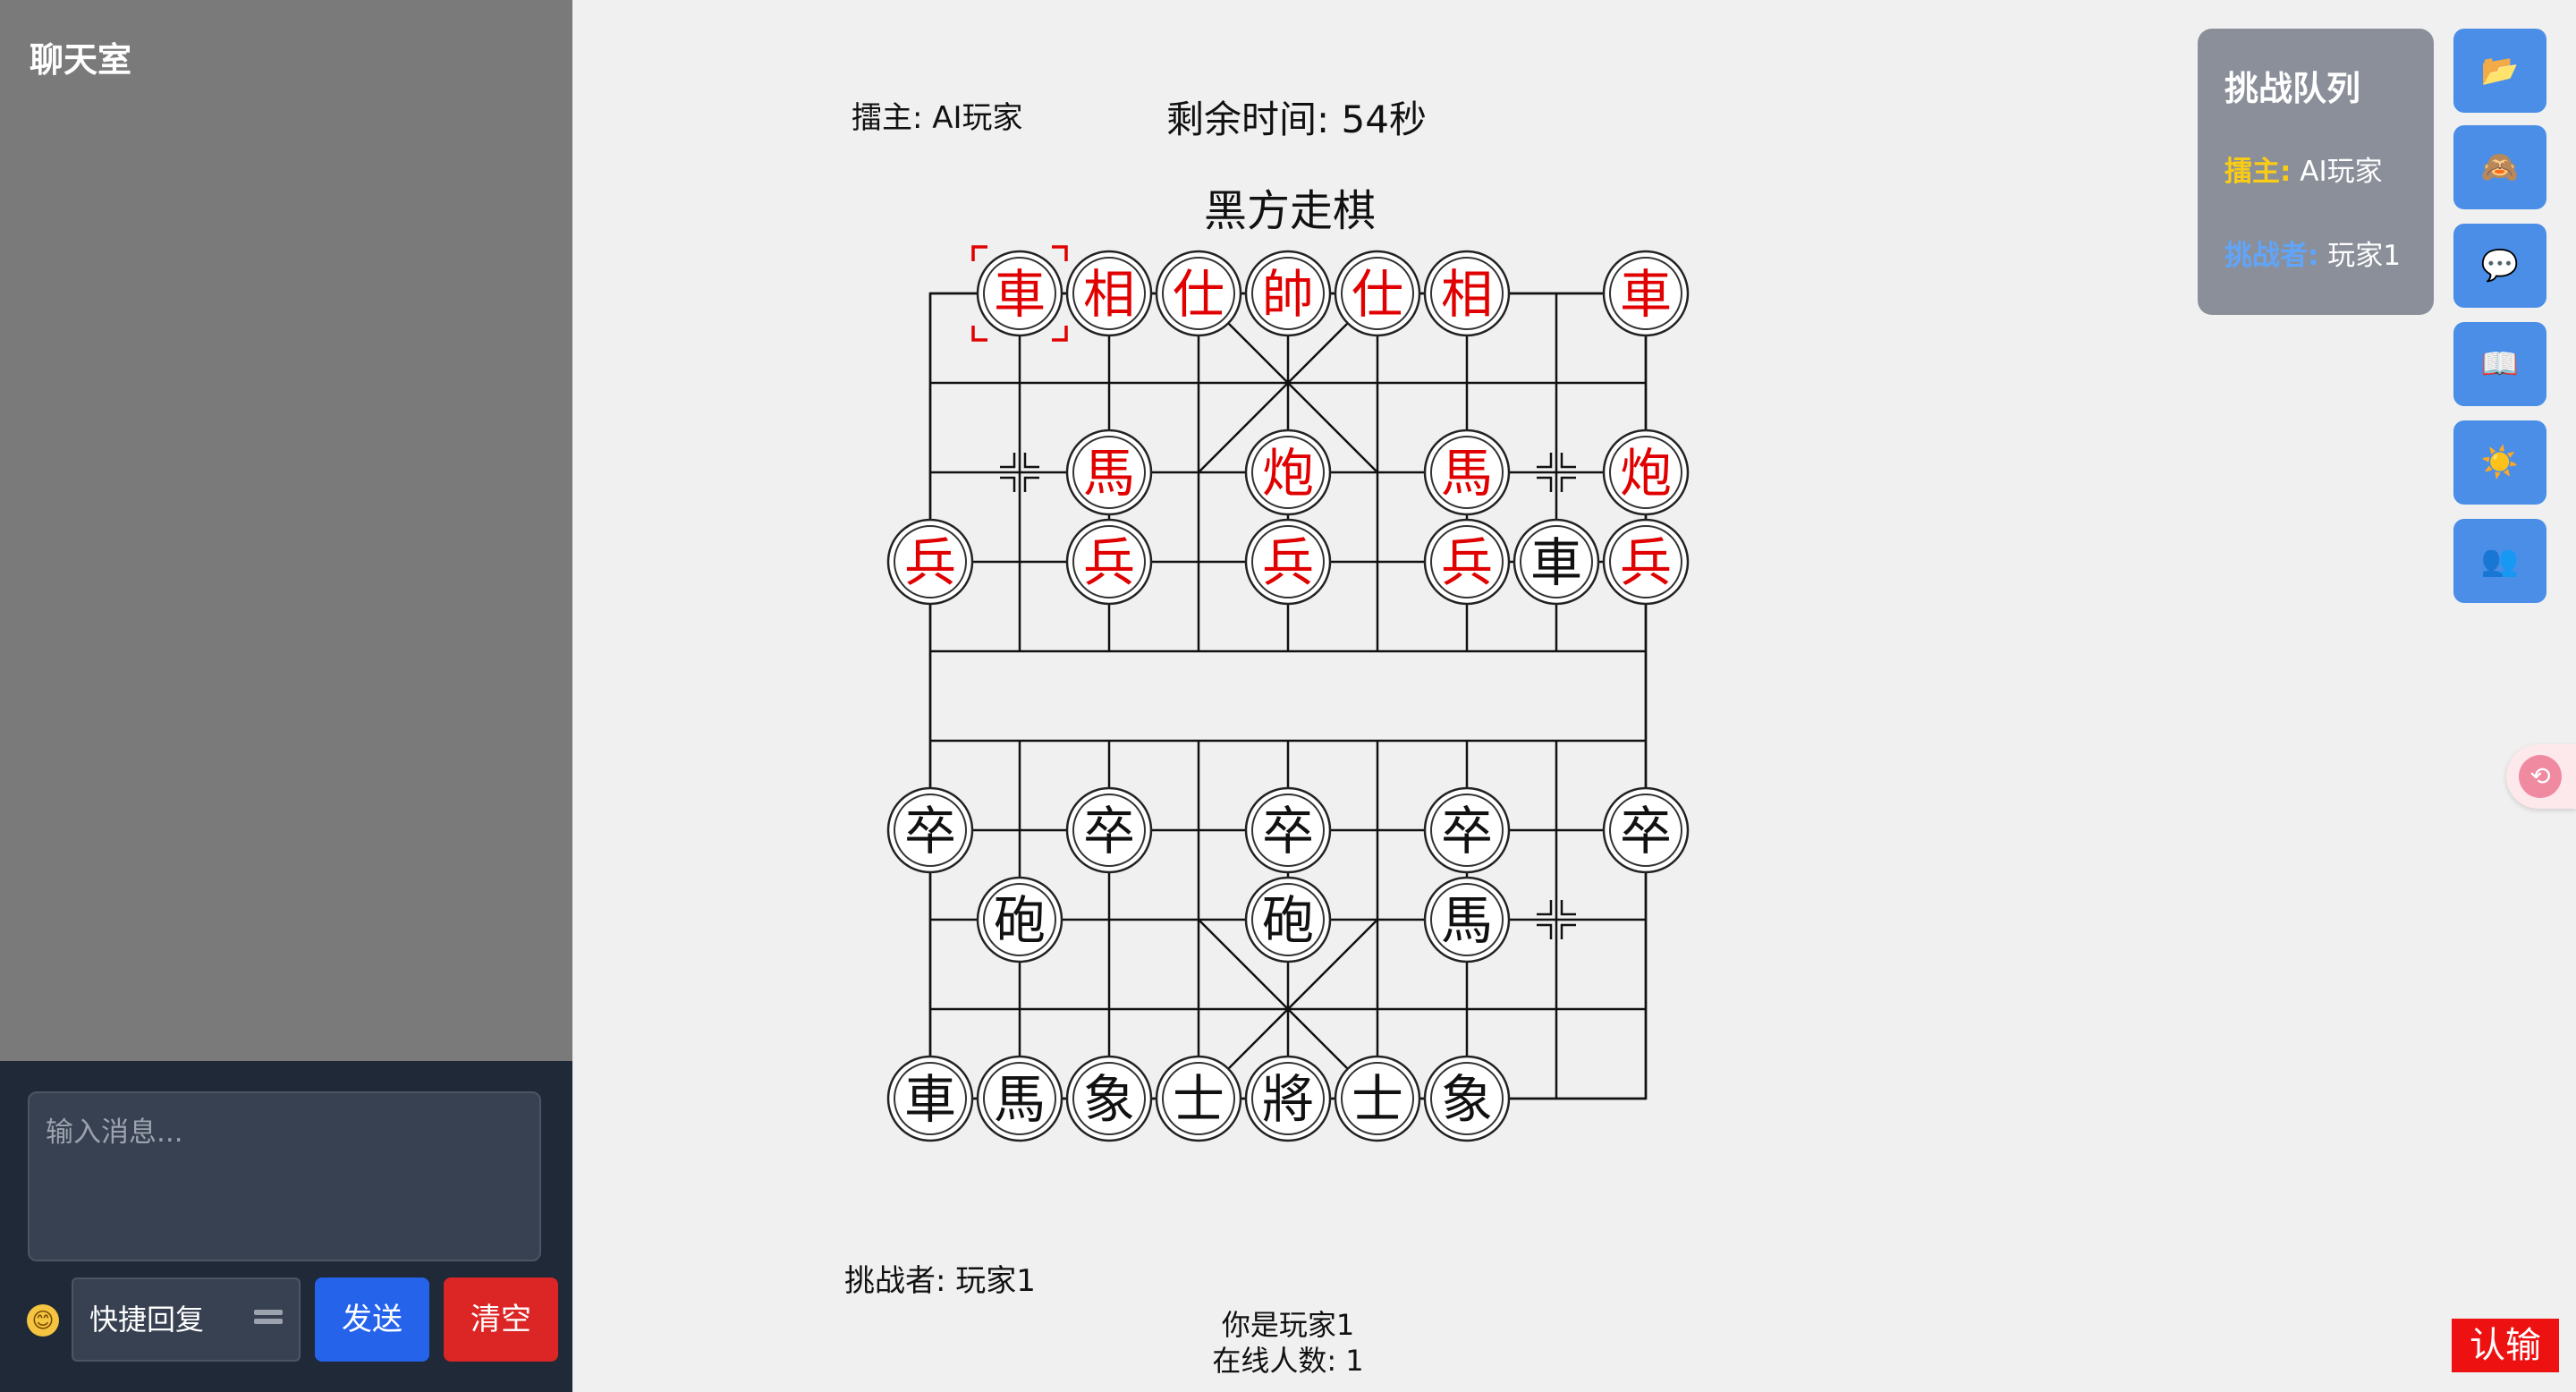 Image resolution: width=2576 pixels, height=1392 pixels. Describe the element at coordinates (2303, 169) in the screenshot. I see `queue-host-row: 擂主: AI玩家` at that location.